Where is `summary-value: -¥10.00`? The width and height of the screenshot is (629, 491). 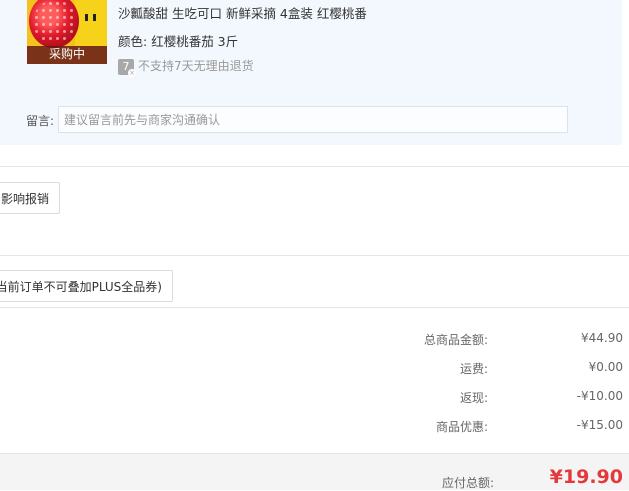
summary-value: -¥10.00 is located at coordinates (599, 396).